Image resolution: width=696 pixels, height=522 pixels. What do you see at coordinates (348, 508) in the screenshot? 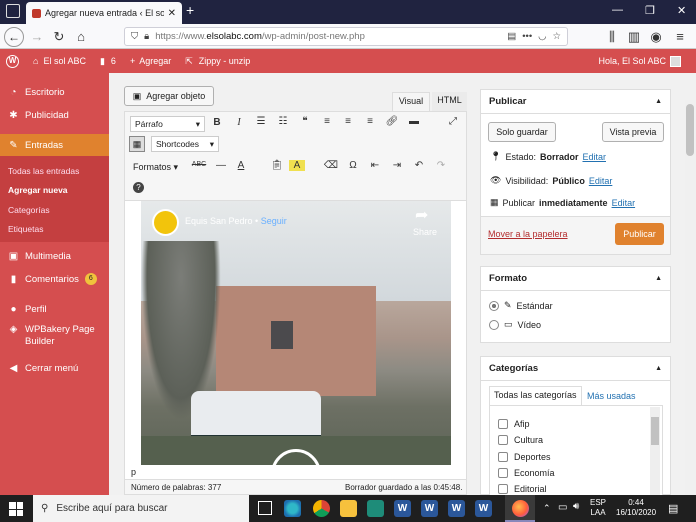
I see `file-explorer-icon` at bounding box center [348, 508].